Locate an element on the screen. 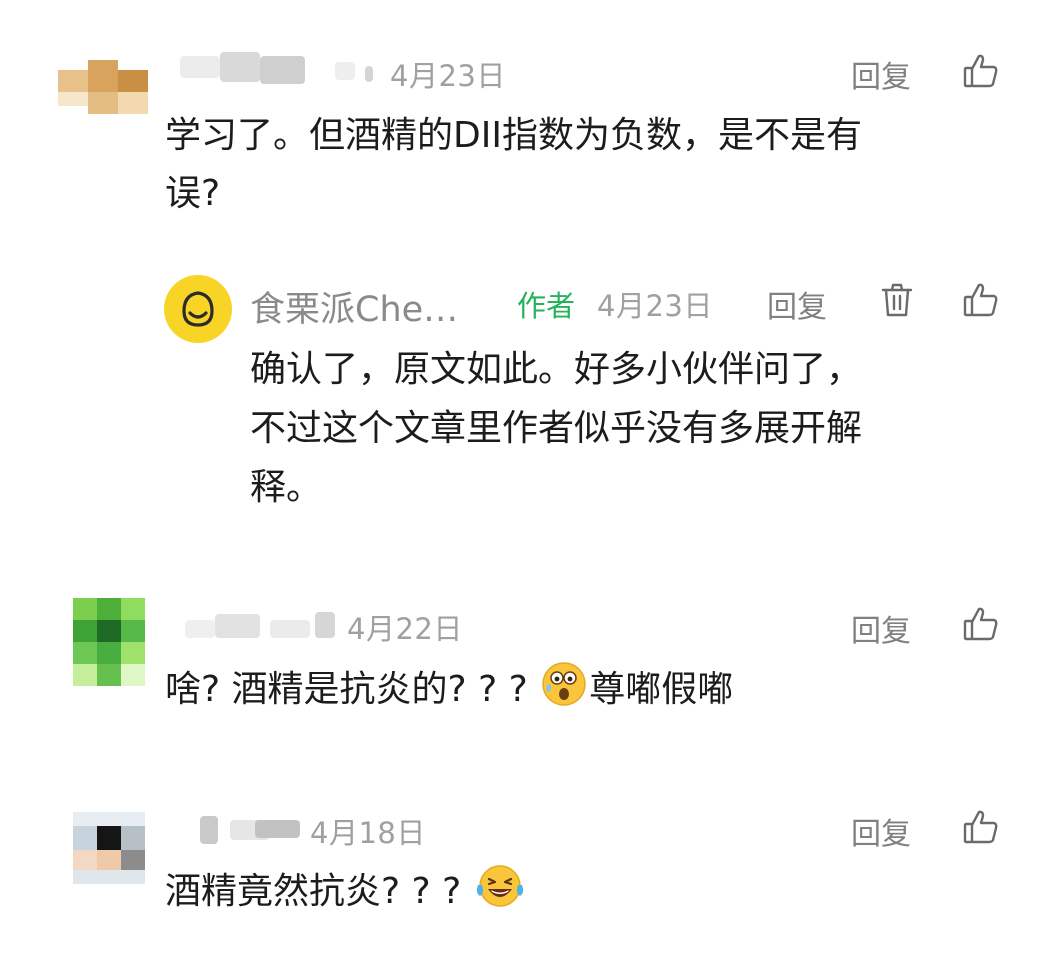 Image resolution: width=1057 pixels, height=966 pixels. comment-text-part: 酒精竟然抗炎? ? ? is located at coordinates (313, 891).